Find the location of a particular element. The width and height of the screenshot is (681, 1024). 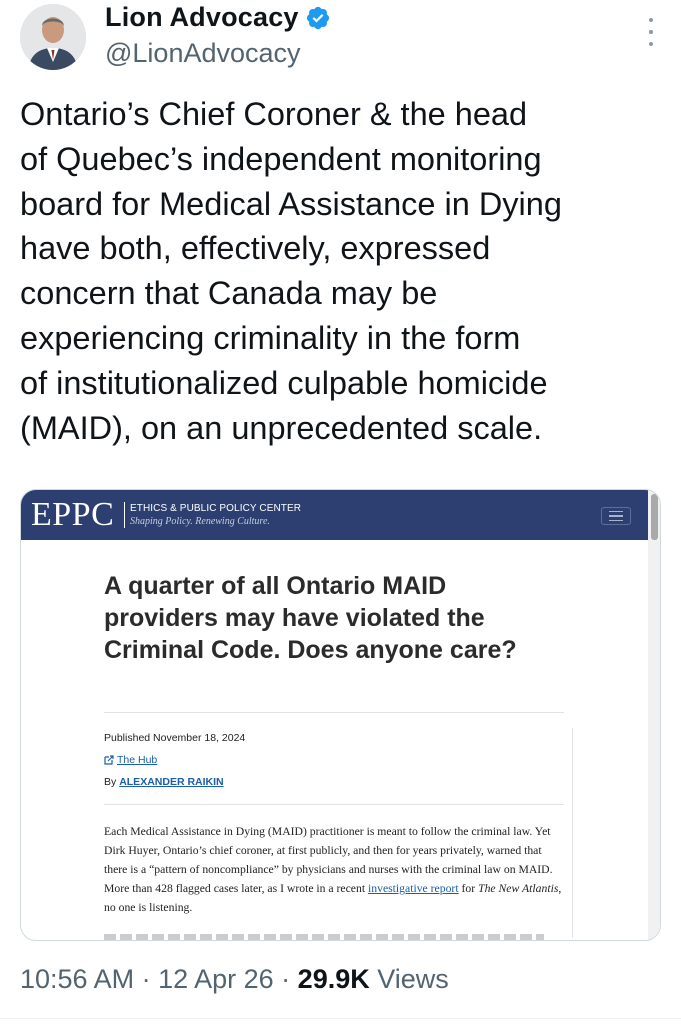

tweet-time: 10:56 AM is located at coordinates (77, 979).